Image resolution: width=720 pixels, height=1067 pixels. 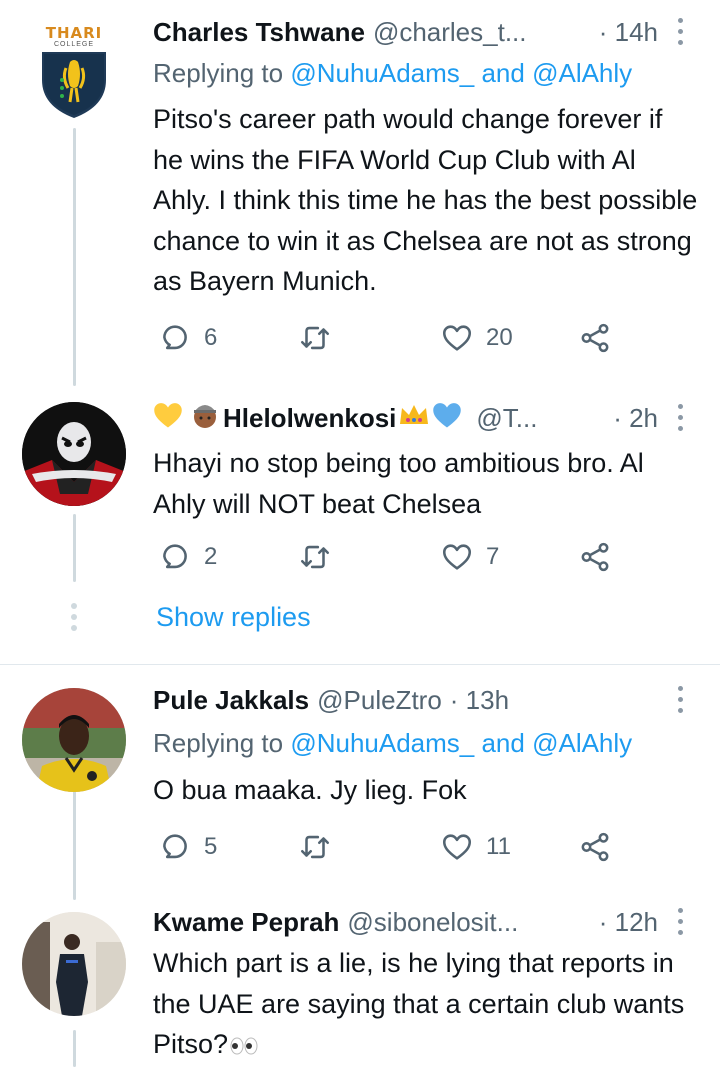 I want to click on tweet-actions: 2 7, so click(x=393, y=557).